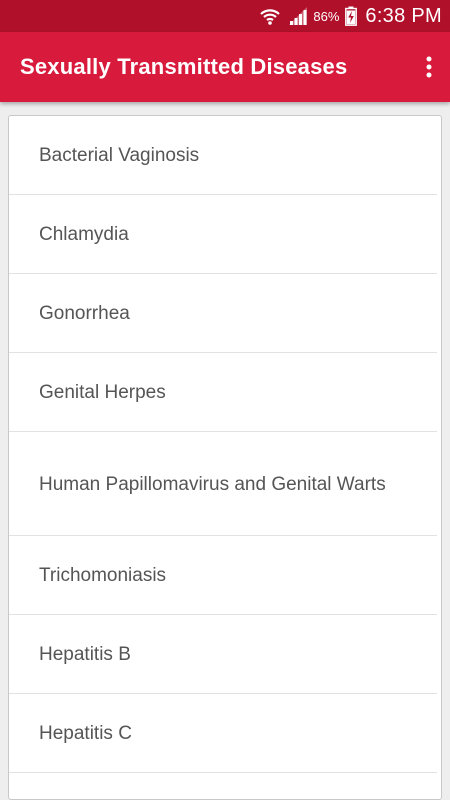  Describe the element at coordinates (225, 16) in the screenshot. I see `status-bar: 86% 6:38 PM` at that location.